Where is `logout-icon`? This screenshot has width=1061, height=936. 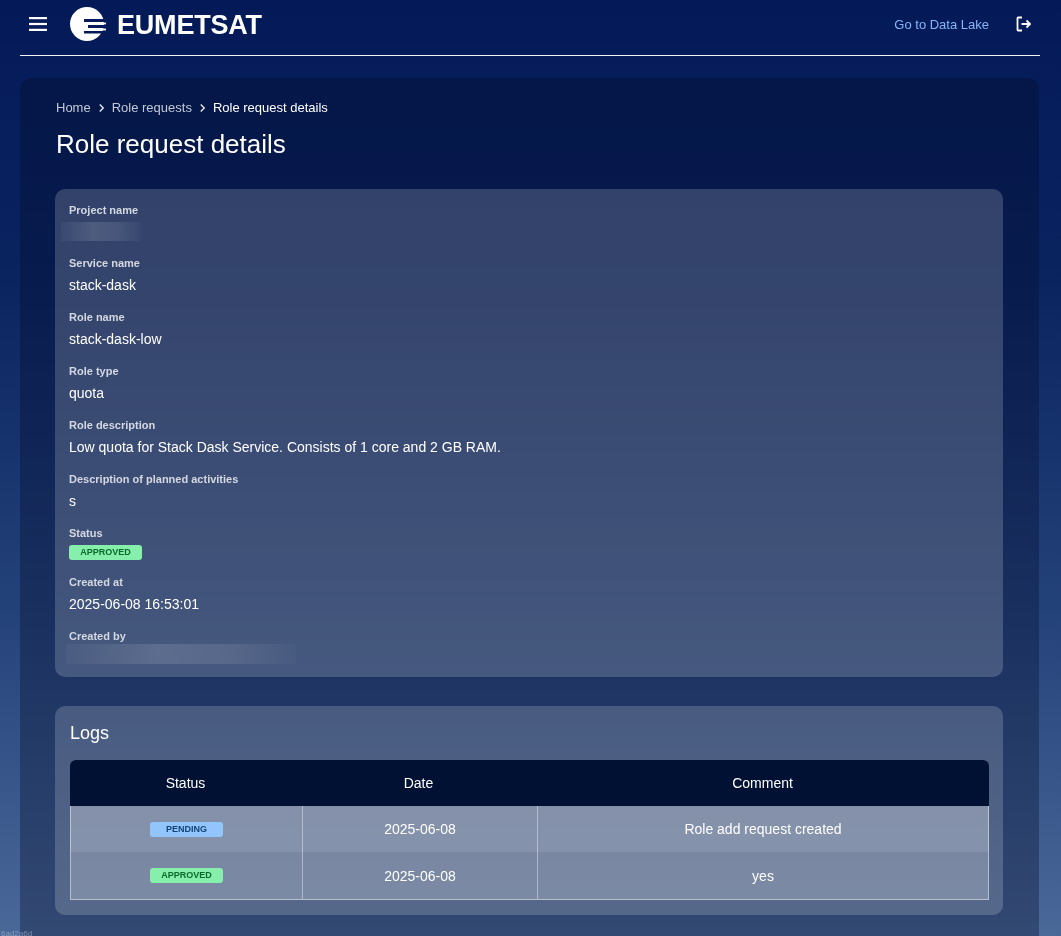 logout-icon is located at coordinates (1023, 24).